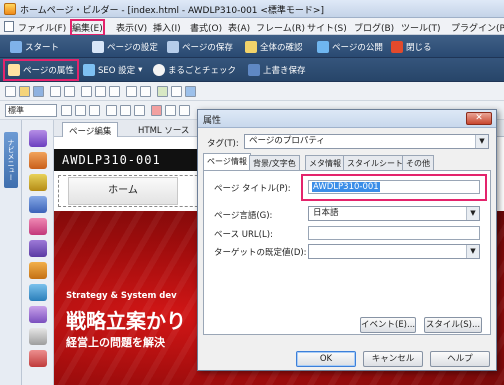 The image size is (504, 385). I want to click on undo-icon, so click(131, 91).